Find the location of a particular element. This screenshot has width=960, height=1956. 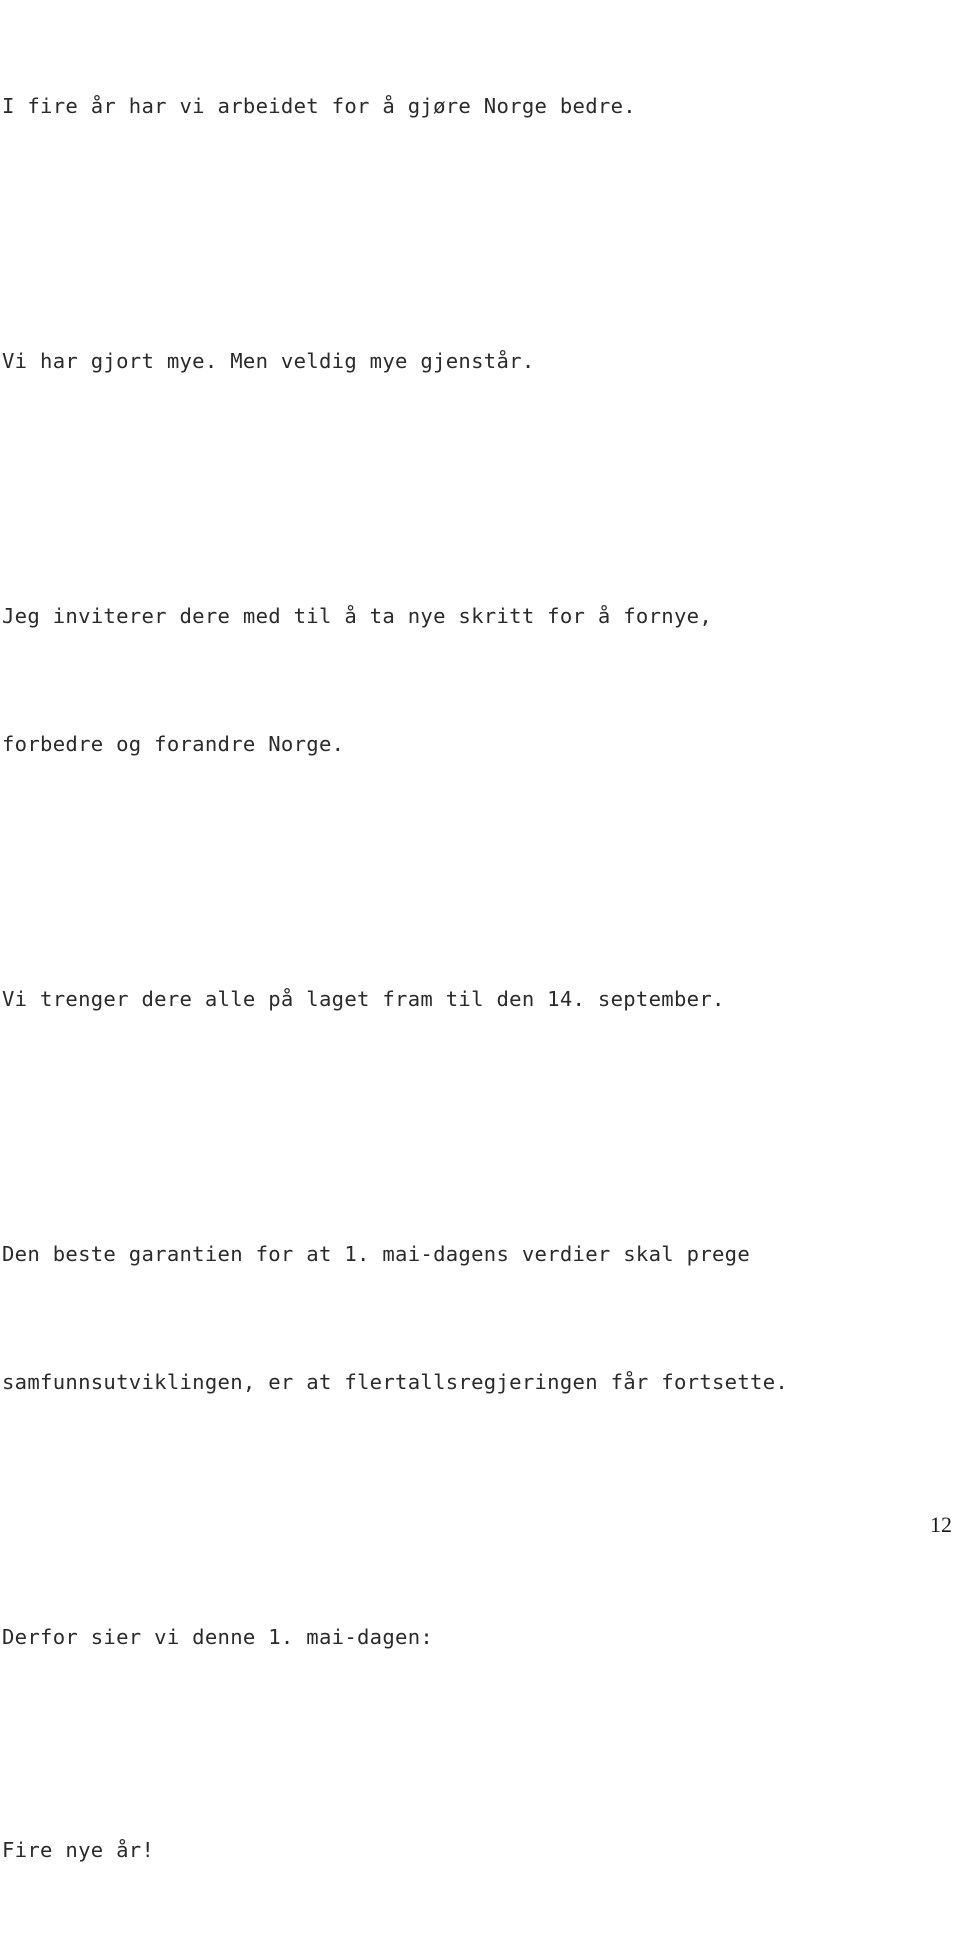

text-line: forbedre og forandre Norge. is located at coordinates (173, 743).